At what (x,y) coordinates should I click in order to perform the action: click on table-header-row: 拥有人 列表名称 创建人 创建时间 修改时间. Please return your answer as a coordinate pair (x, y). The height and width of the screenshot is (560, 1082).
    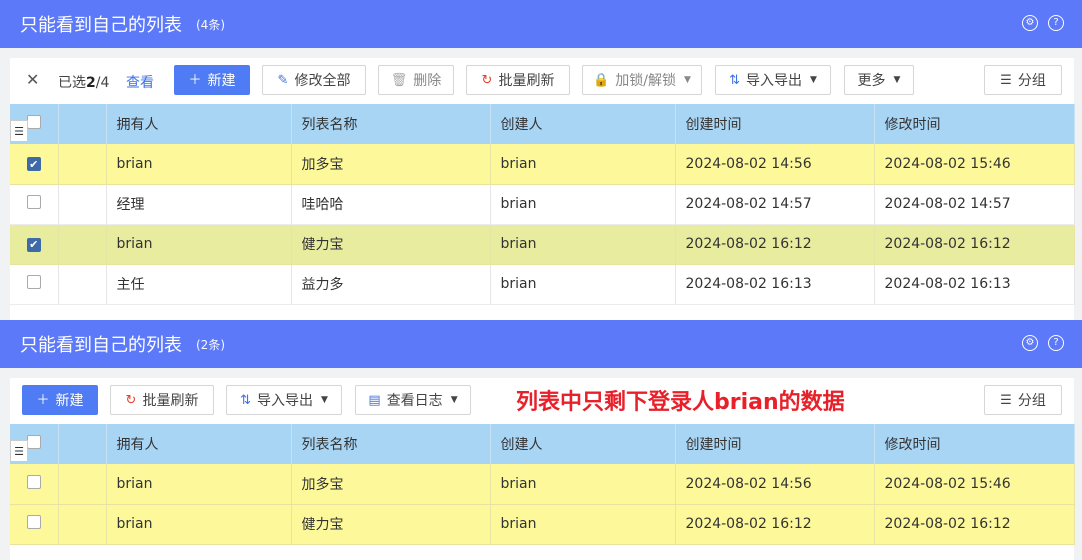
    Looking at the image, I should click on (542, 444).